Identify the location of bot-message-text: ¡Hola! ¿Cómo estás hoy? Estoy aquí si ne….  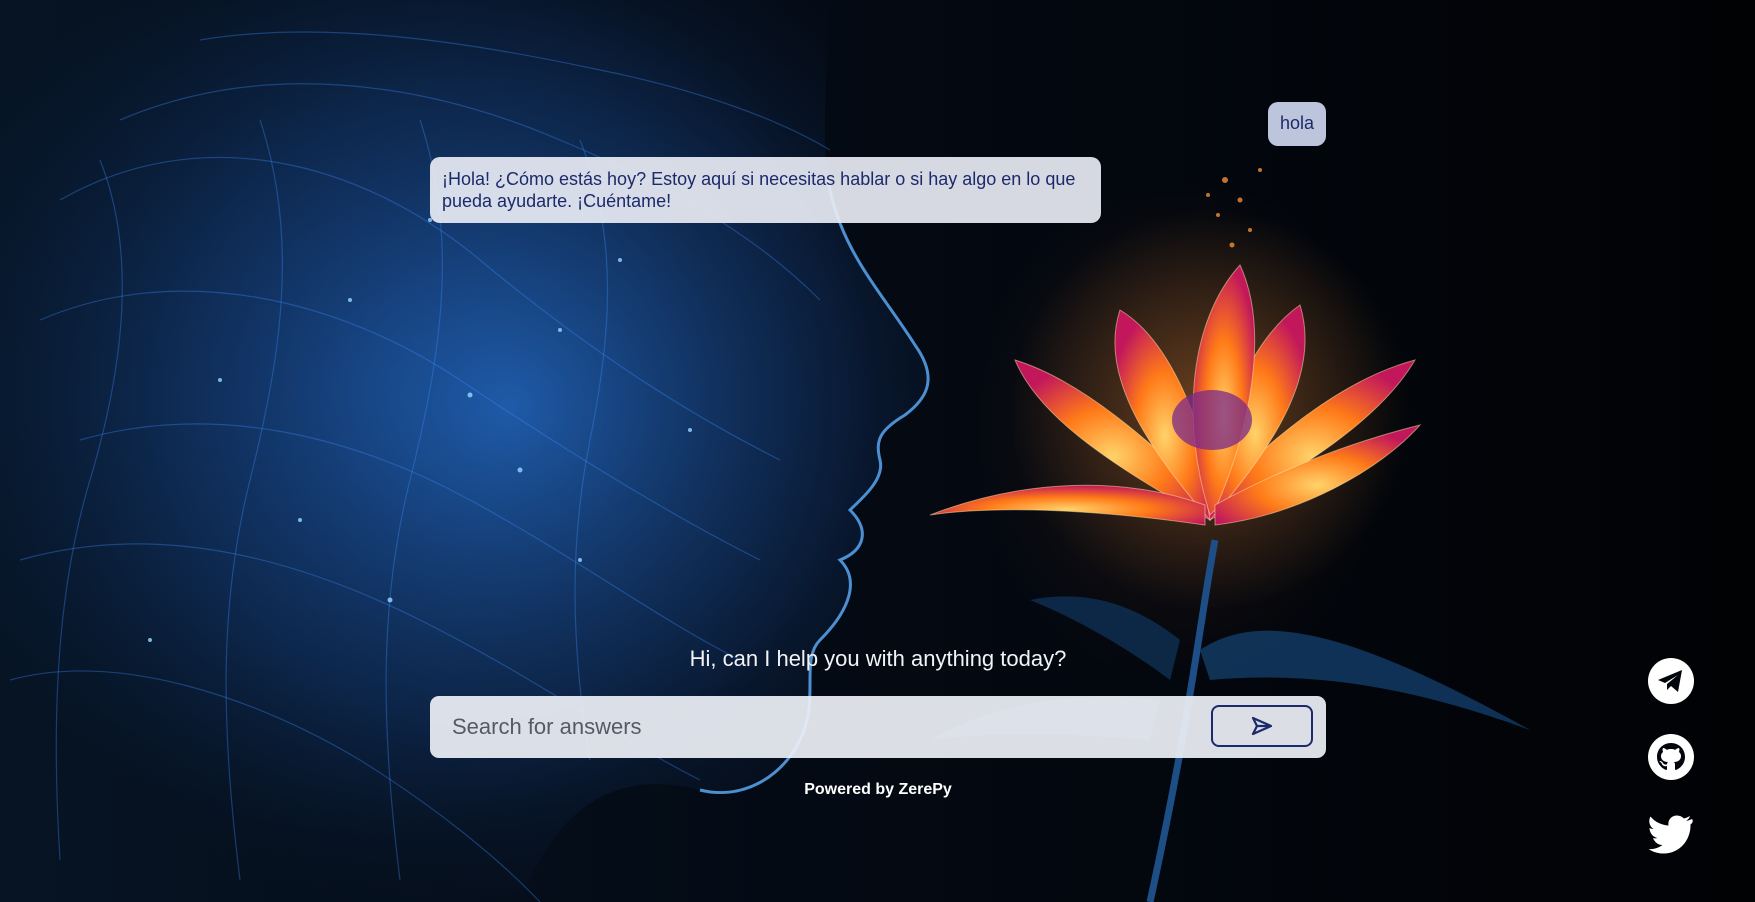
(759, 190).